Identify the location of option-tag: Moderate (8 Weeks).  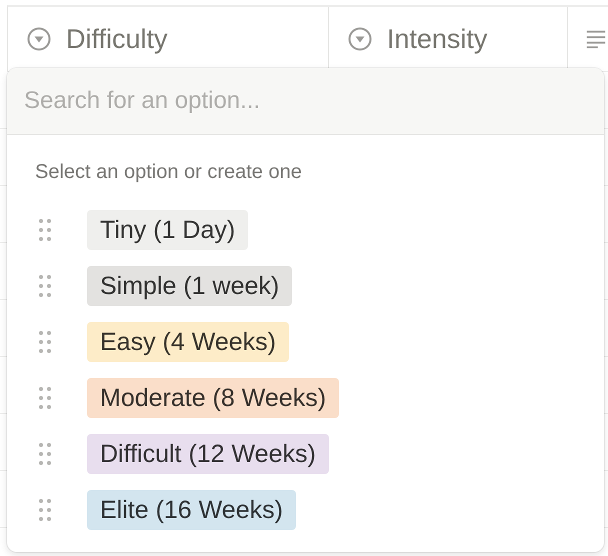
(213, 398).